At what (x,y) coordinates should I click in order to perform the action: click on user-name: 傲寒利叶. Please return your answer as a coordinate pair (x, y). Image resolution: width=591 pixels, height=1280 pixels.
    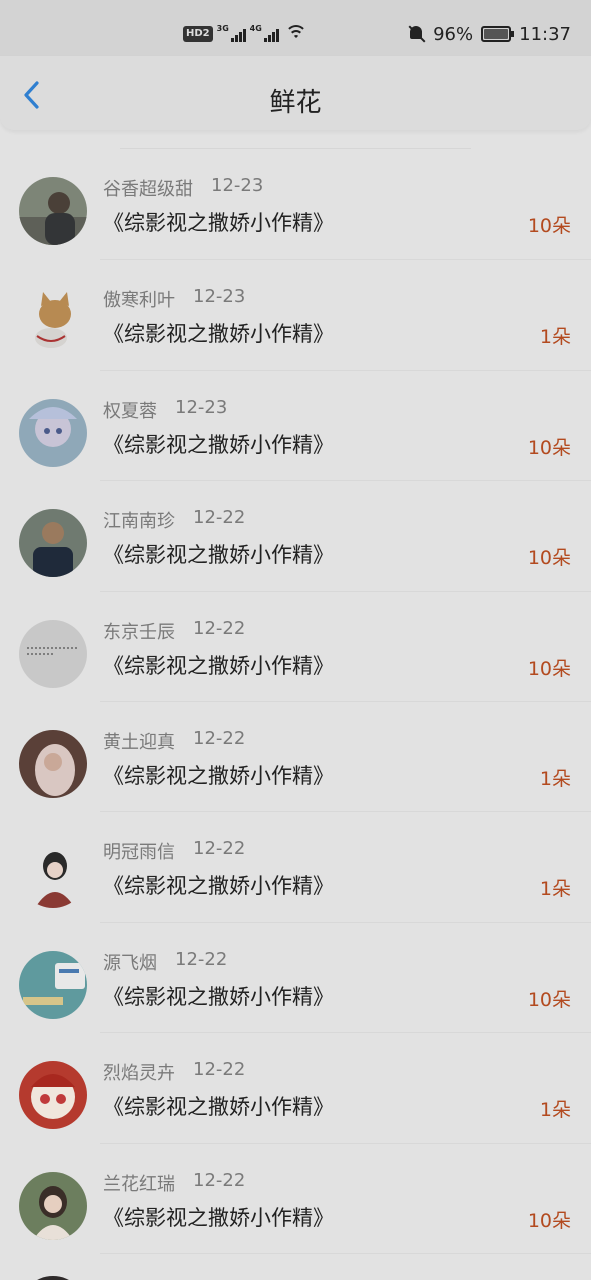
    Looking at the image, I should click on (139, 301).